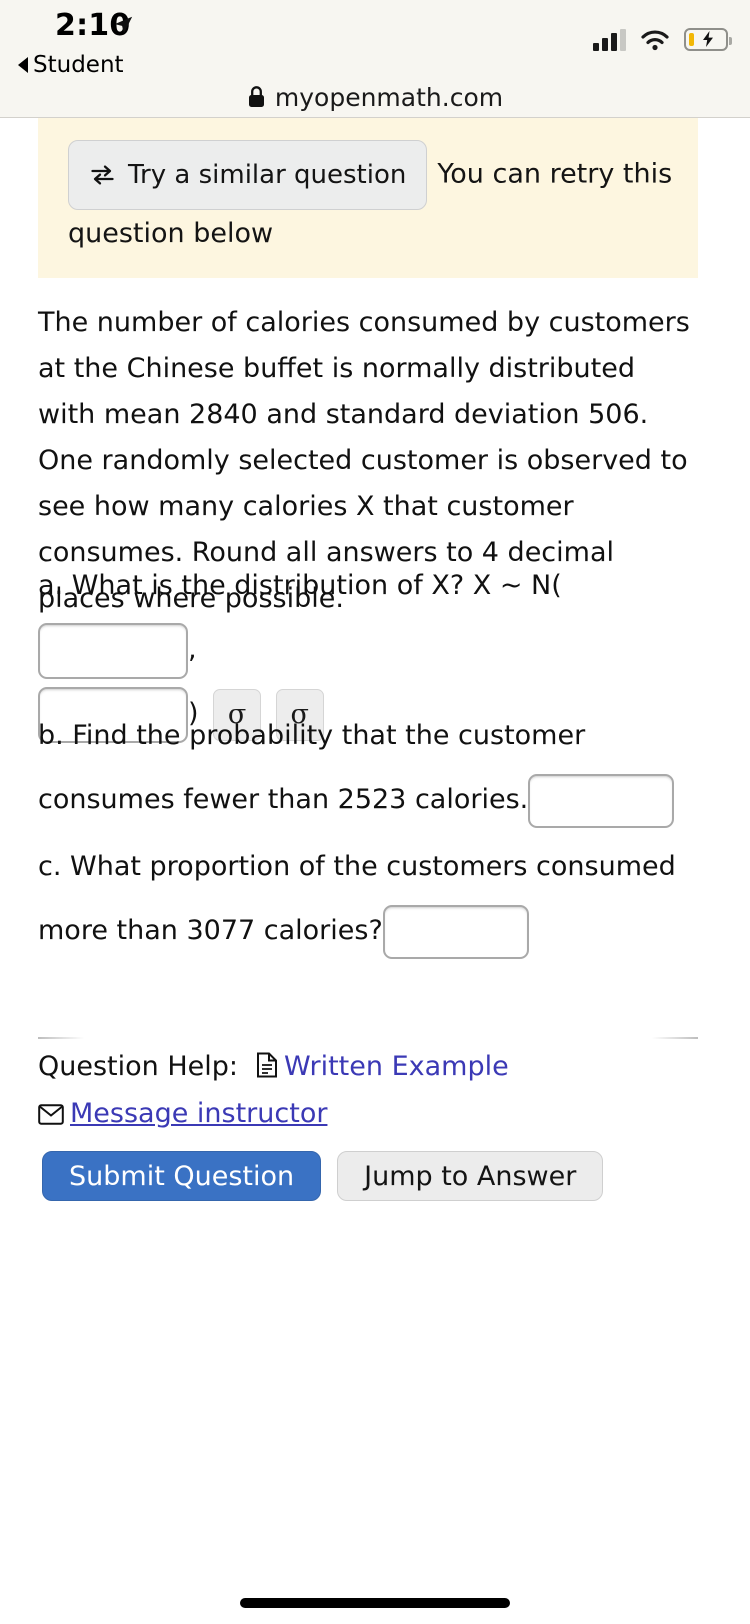 The image size is (750, 1624). I want to click on back-label: Student, so click(78, 65).